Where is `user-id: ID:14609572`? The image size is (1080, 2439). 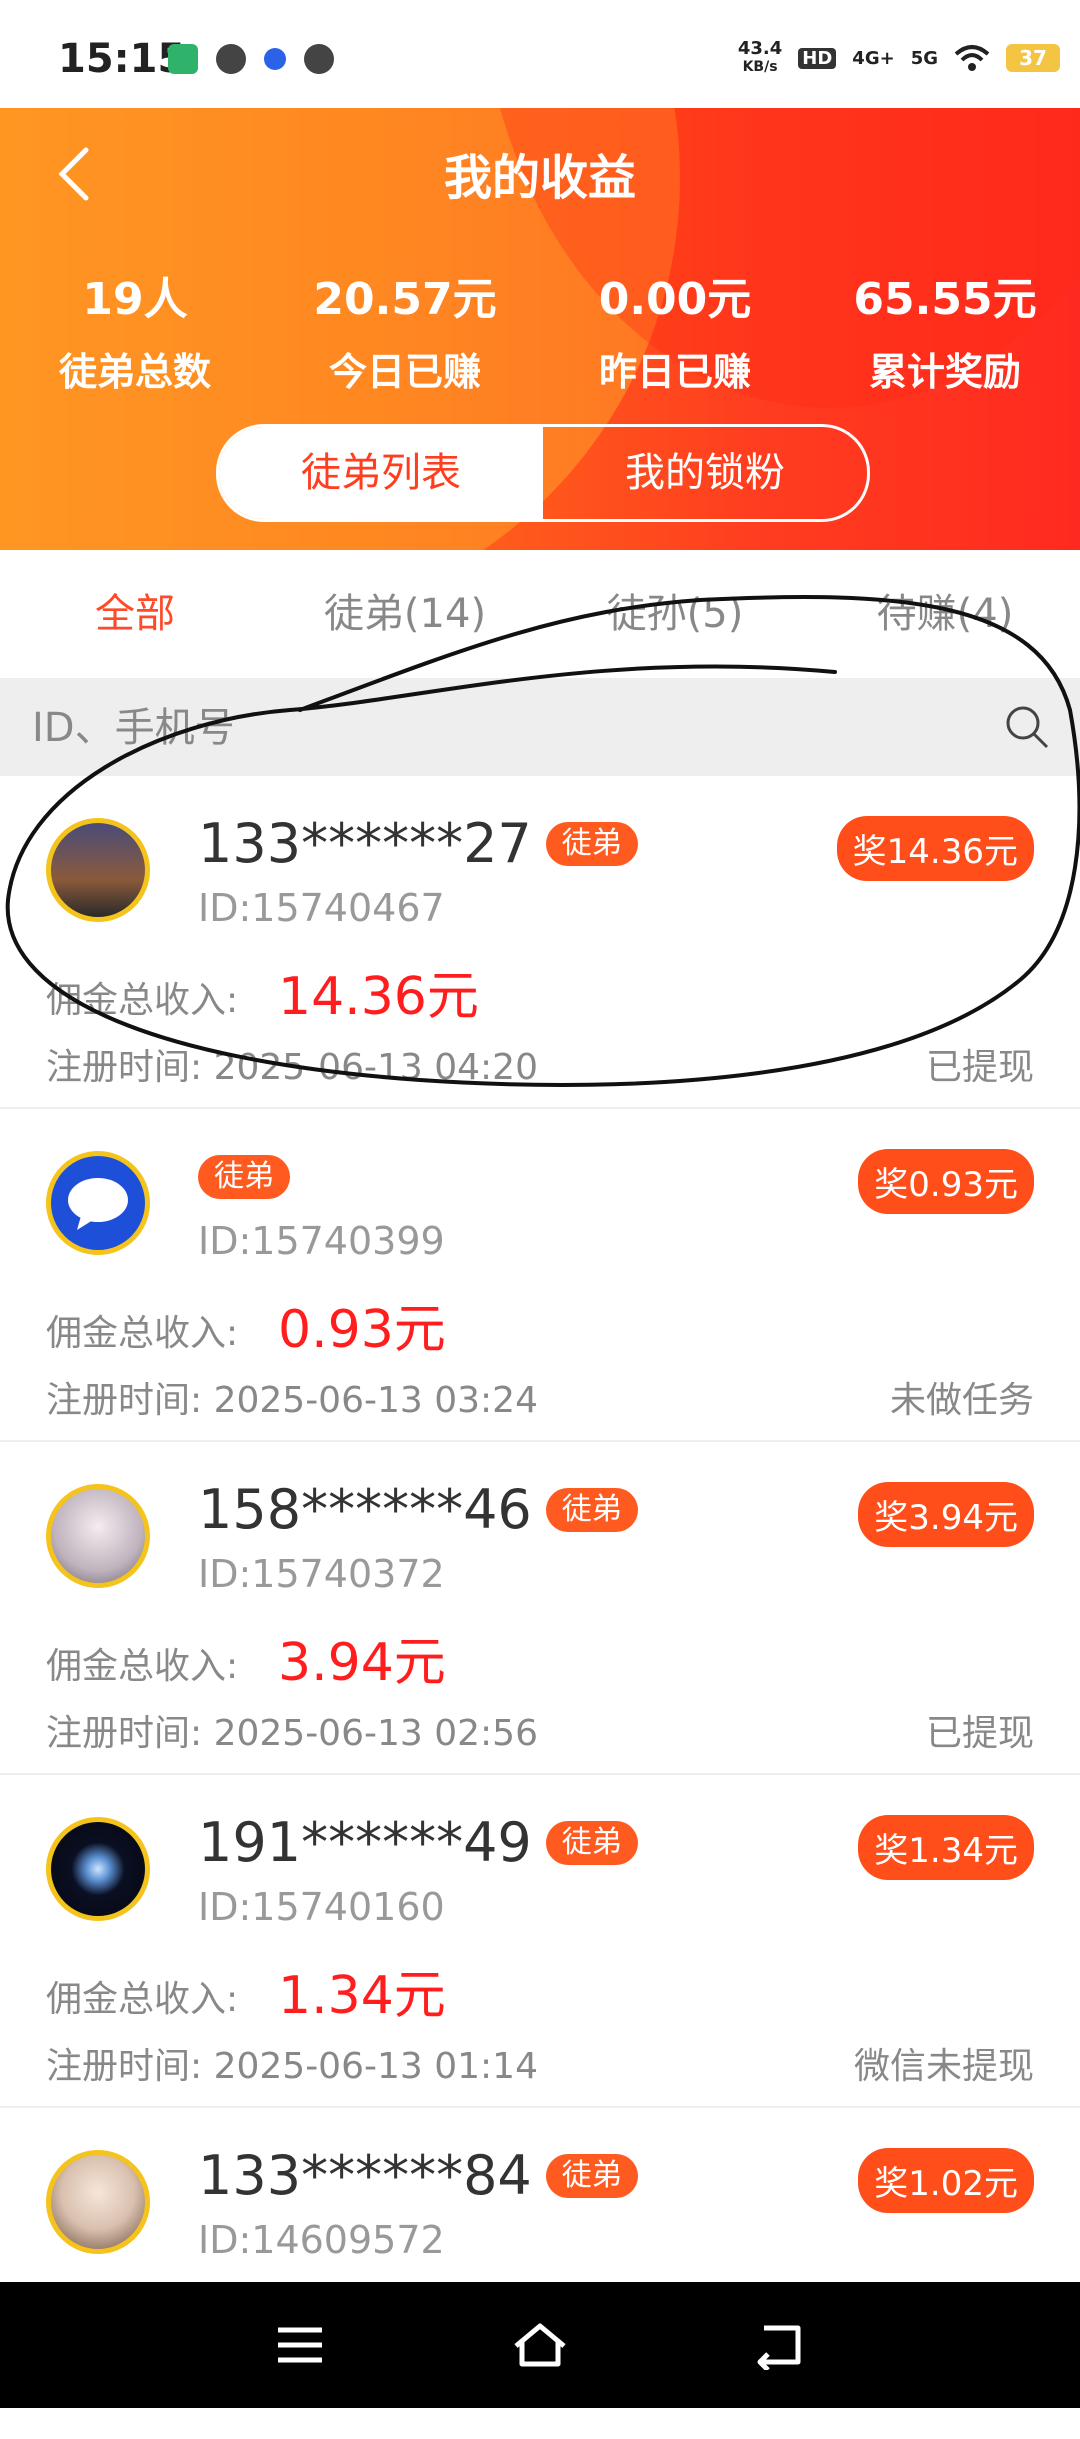 user-id: ID:14609572 is located at coordinates (321, 2240).